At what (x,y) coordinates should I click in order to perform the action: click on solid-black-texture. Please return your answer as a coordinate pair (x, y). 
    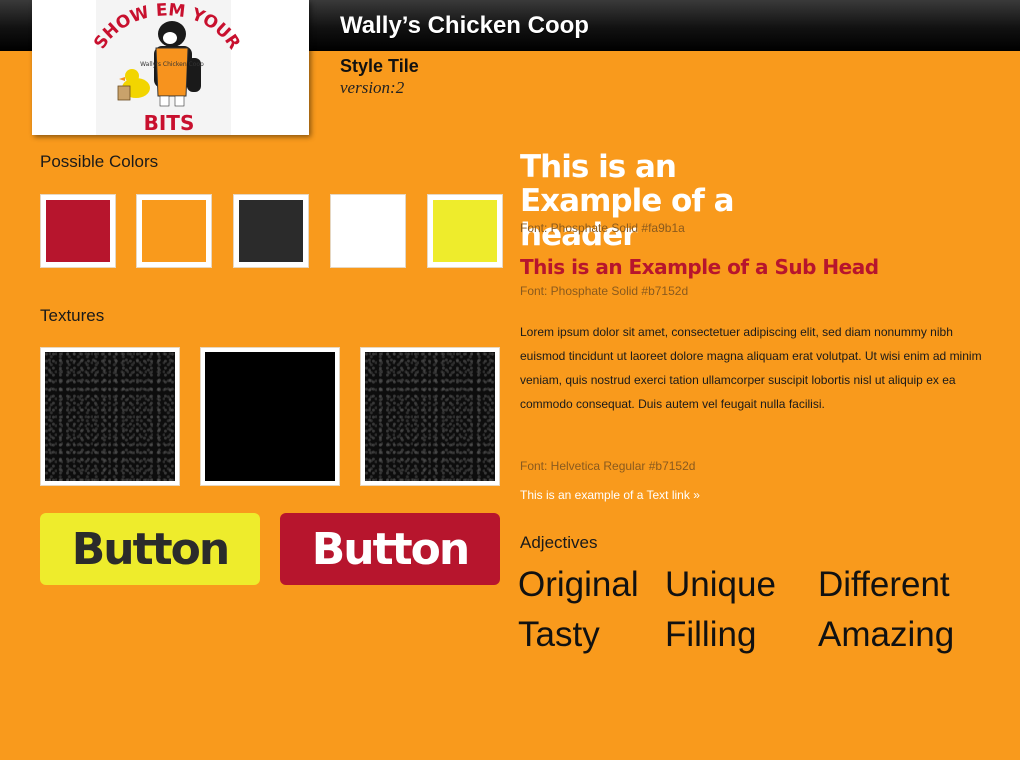
    Looking at the image, I should click on (270, 416).